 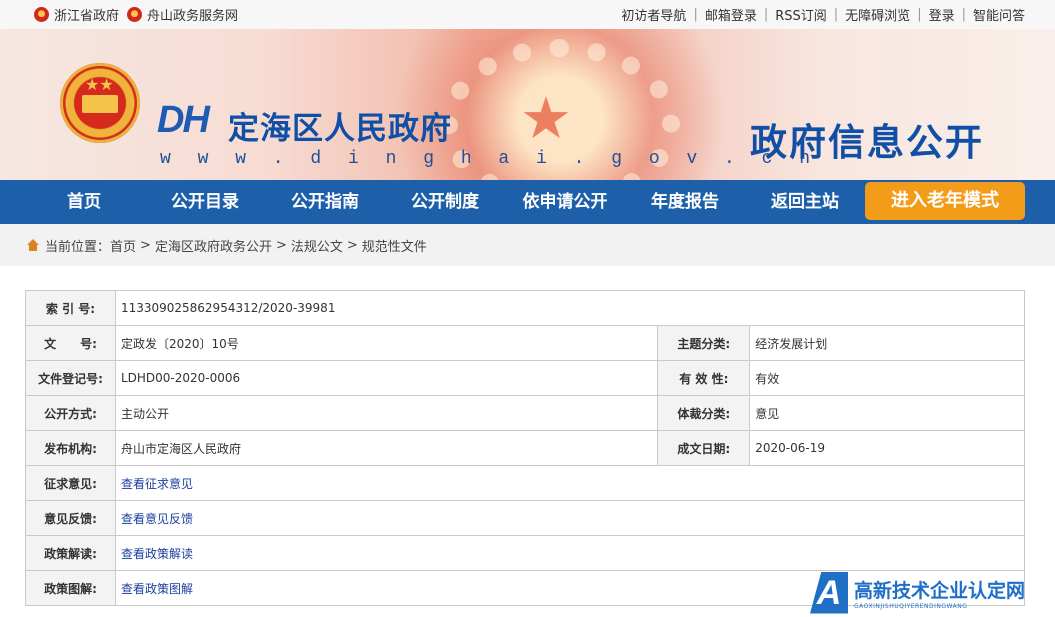 I want to click on watermark-text: 高新技术企业认定网 GAOXINJISHUQIYERENDINGWANG, so click(x=939, y=593).